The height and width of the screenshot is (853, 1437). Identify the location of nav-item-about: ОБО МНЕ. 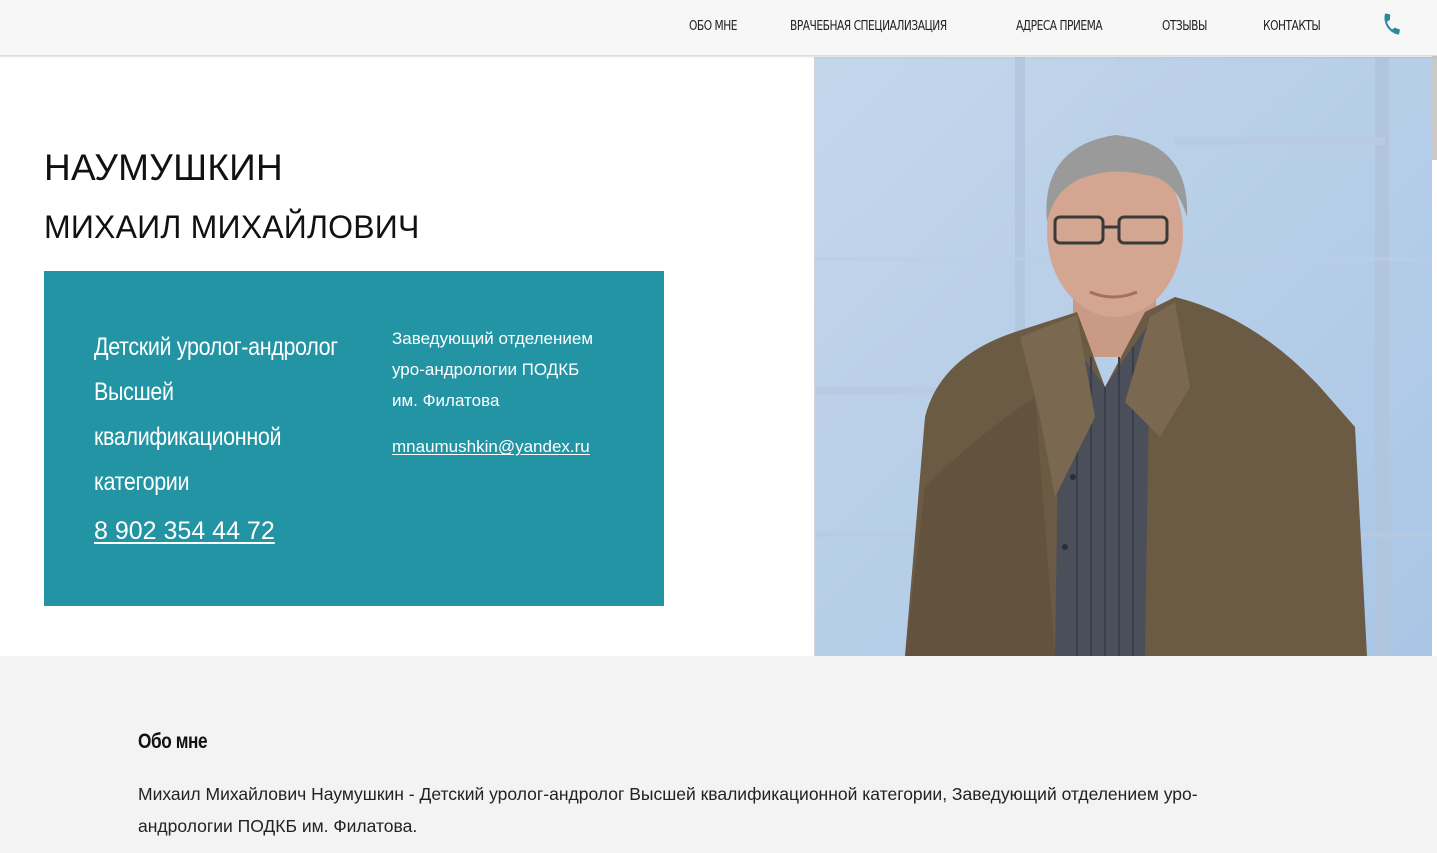
(713, 26).